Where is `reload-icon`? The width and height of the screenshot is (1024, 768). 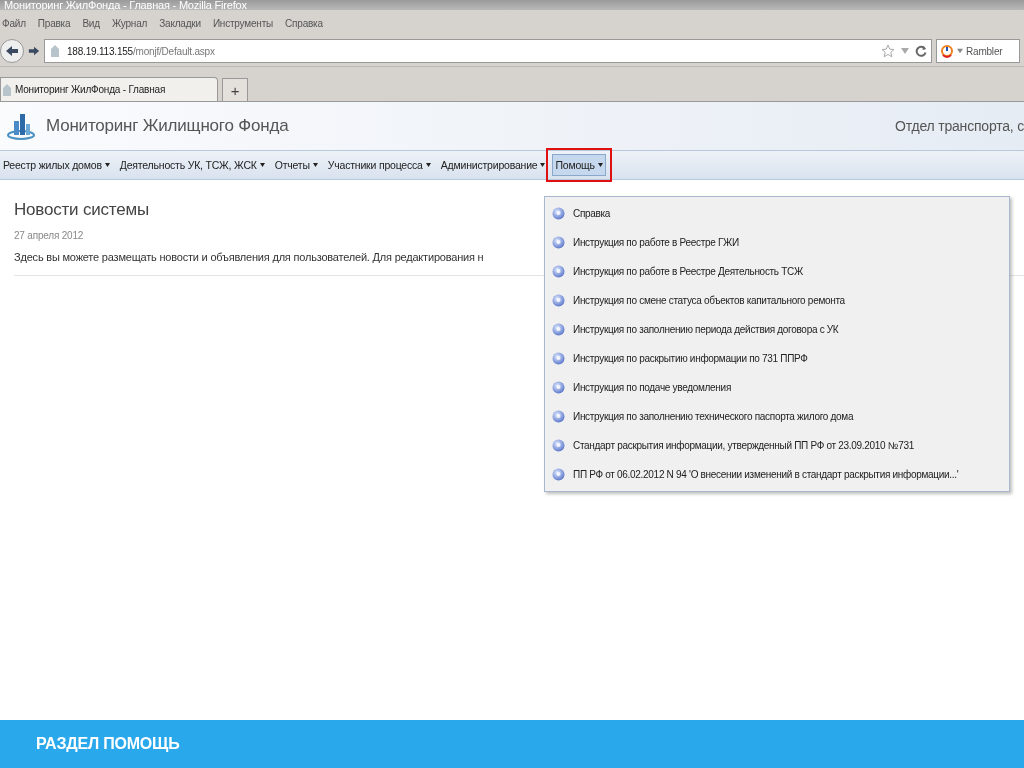
reload-icon is located at coordinates (921, 51).